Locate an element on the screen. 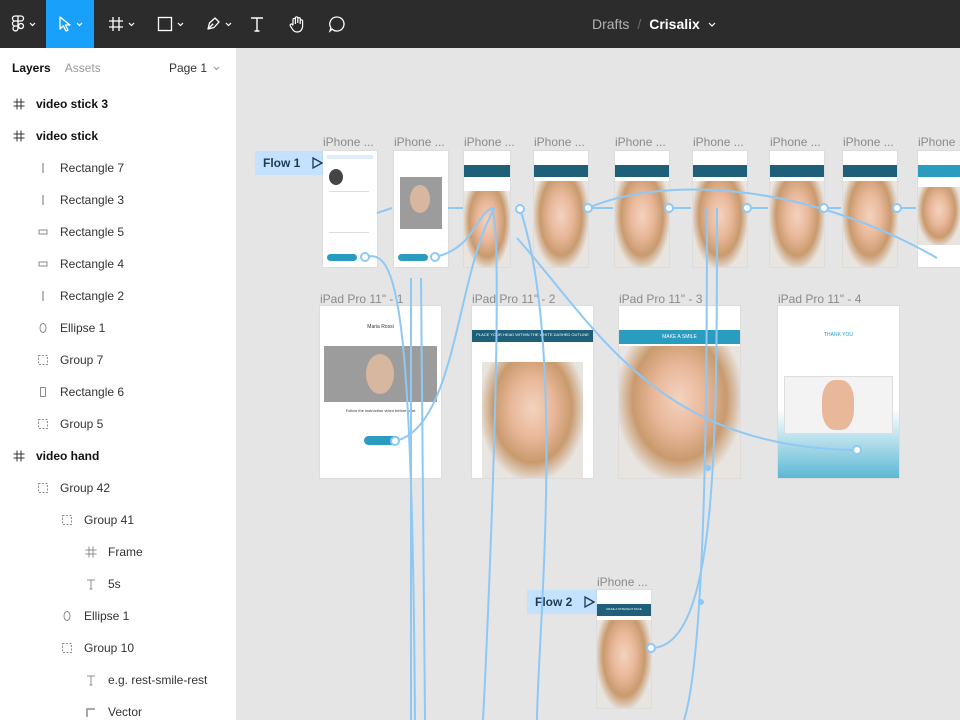 The image size is (960, 720). shape-tool-button is located at coordinates (170, 24).